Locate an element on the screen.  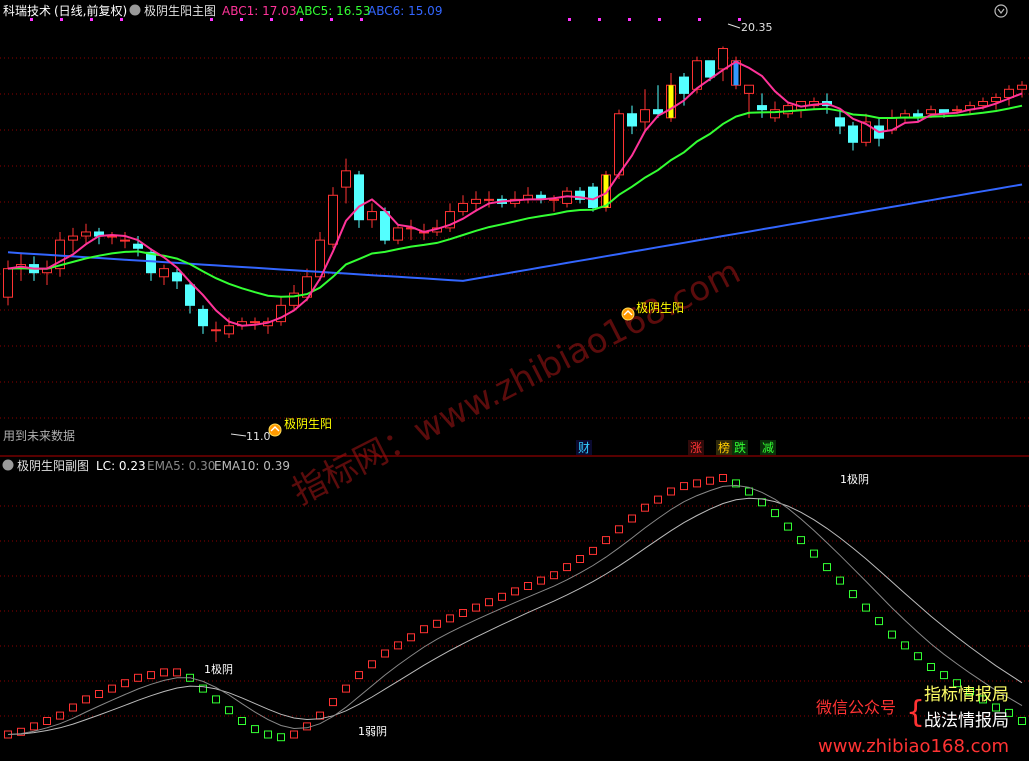
main-expand-button is located at coordinates (1001, 11).